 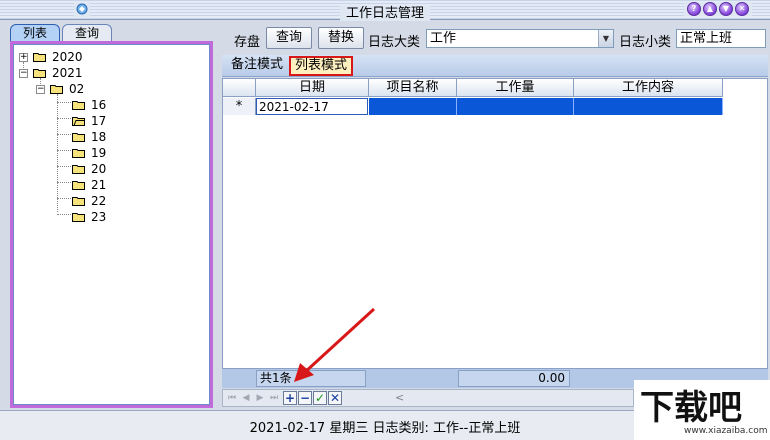 I want to click on cancel-record-button: ✕, so click(x=335, y=398).